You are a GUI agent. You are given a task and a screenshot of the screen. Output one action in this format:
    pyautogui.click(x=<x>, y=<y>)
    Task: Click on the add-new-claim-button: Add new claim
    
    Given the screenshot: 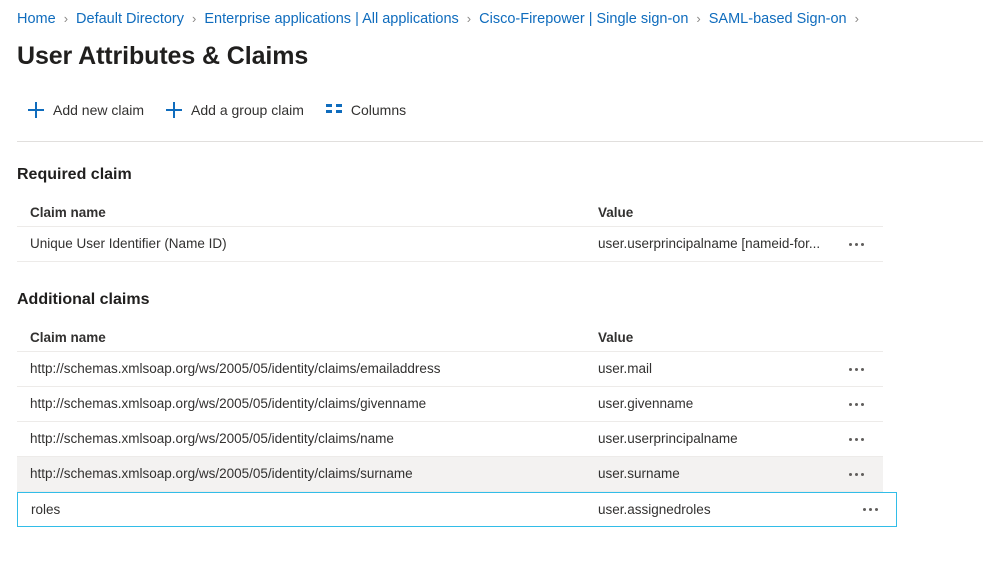 What is the action you would take?
    pyautogui.click(x=86, y=110)
    